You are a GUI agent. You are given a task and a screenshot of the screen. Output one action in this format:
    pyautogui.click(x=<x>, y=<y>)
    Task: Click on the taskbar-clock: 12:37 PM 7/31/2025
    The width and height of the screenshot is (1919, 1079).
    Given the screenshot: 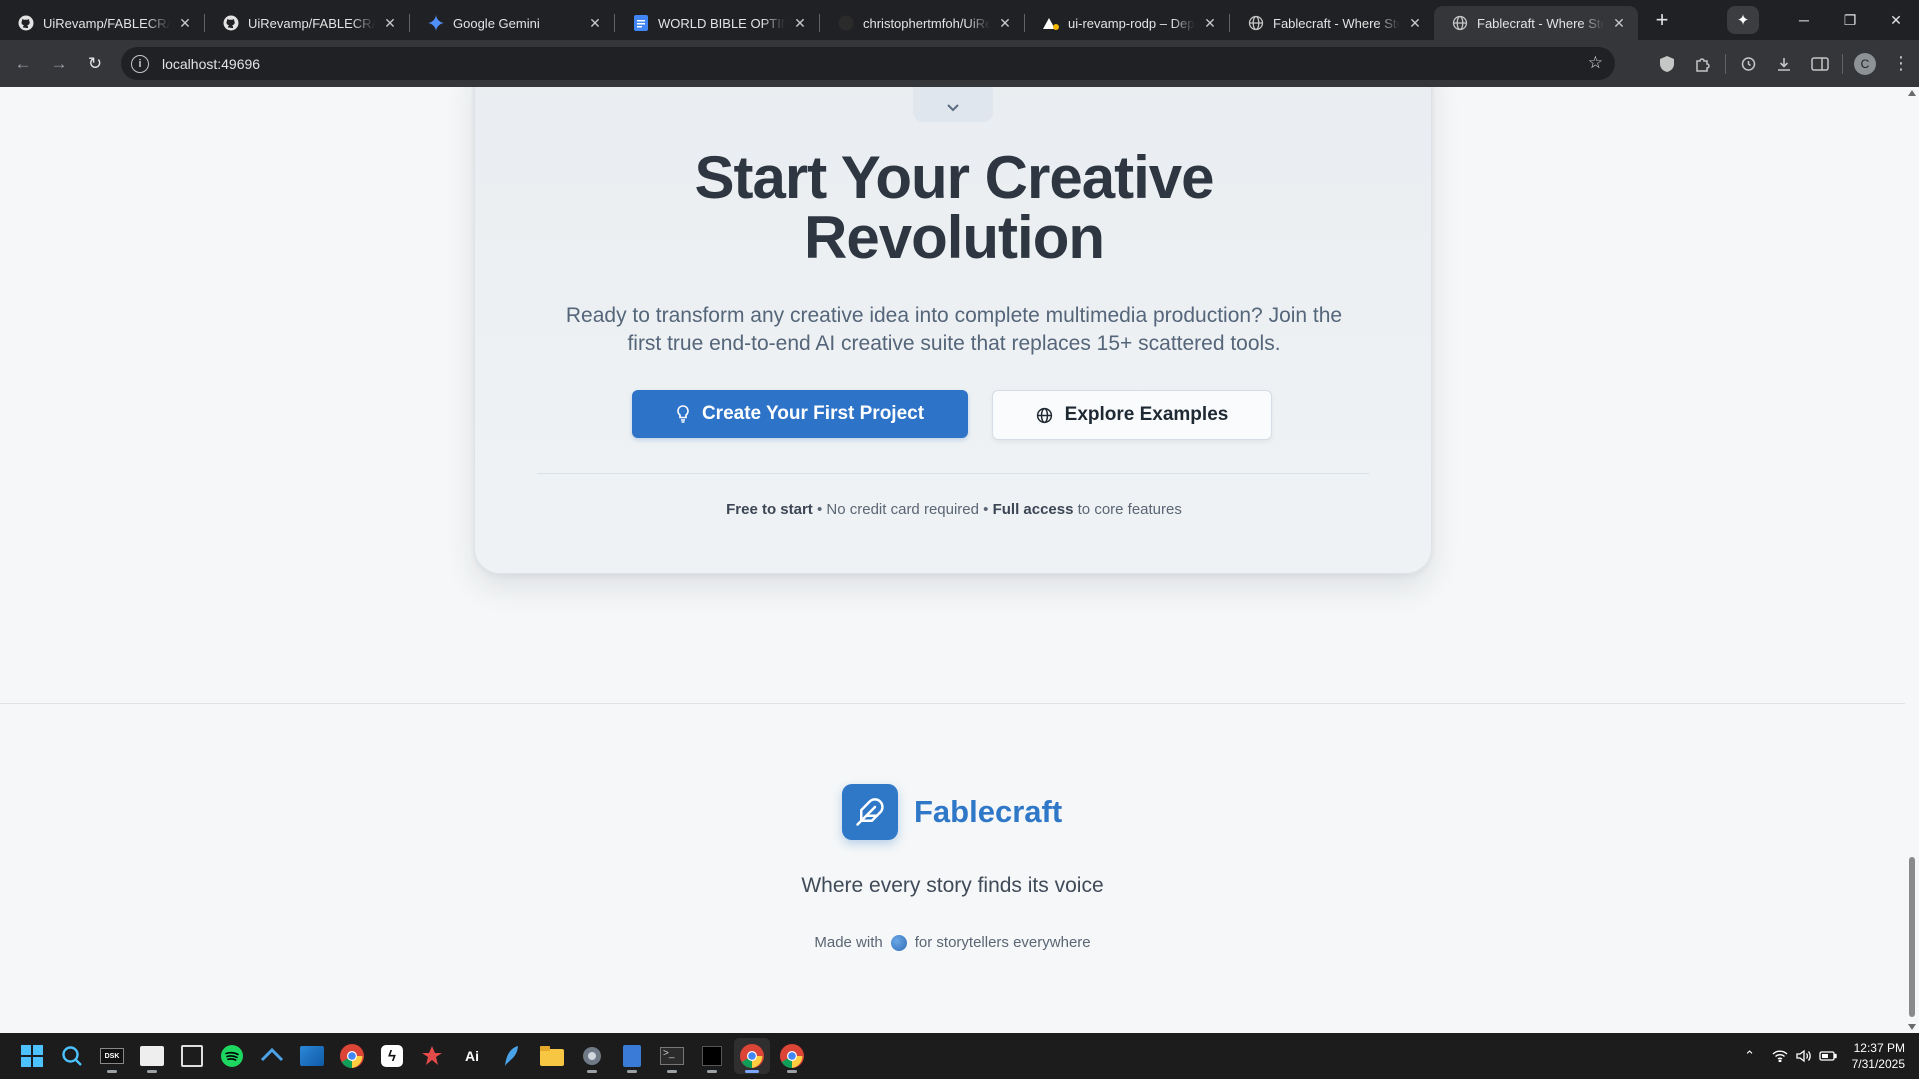 What is the action you would take?
    pyautogui.click(x=1878, y=1056)
    